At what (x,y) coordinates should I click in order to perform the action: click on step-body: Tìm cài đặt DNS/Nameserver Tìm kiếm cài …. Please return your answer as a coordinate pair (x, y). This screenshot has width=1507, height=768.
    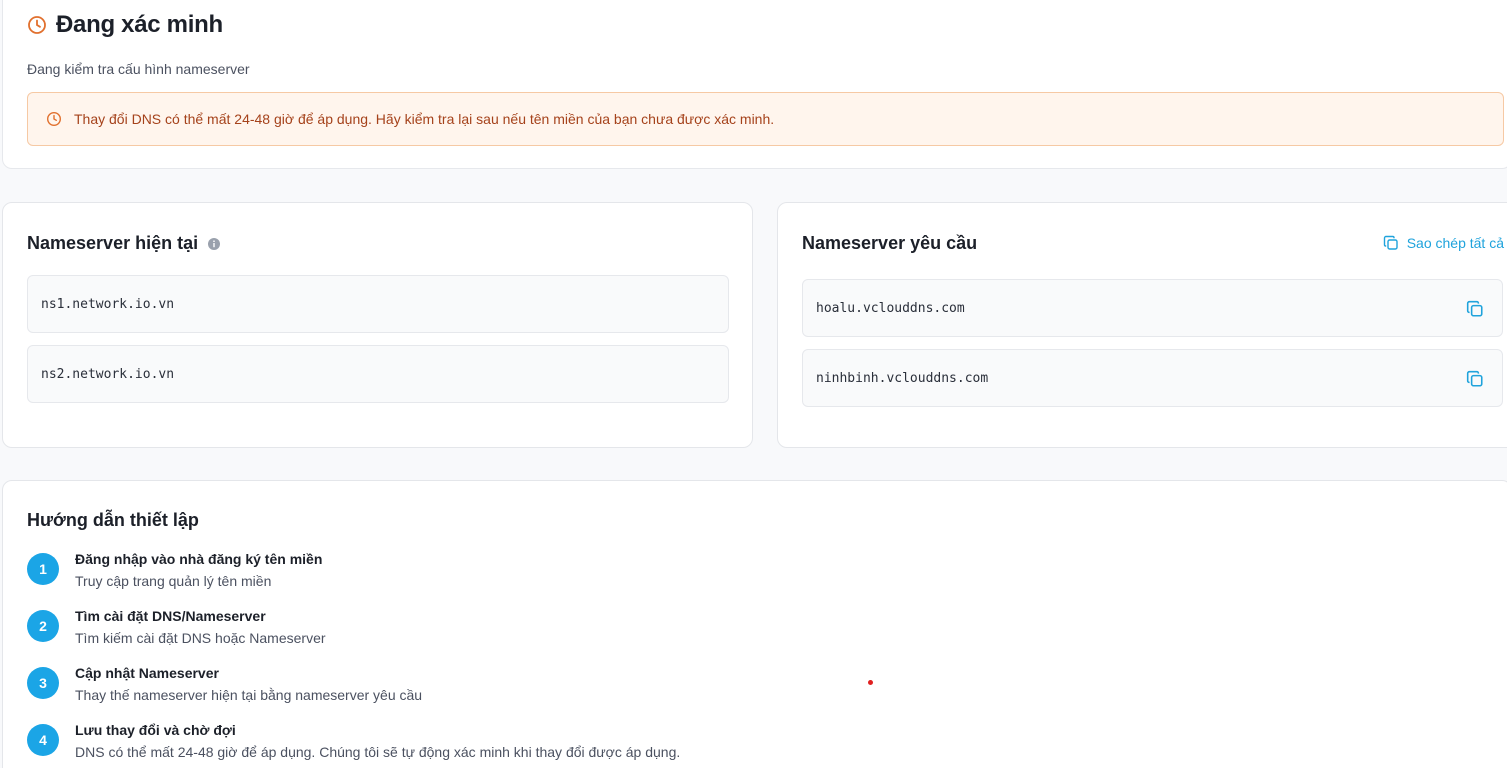
    Looking at the image, I should click on (200, 627).